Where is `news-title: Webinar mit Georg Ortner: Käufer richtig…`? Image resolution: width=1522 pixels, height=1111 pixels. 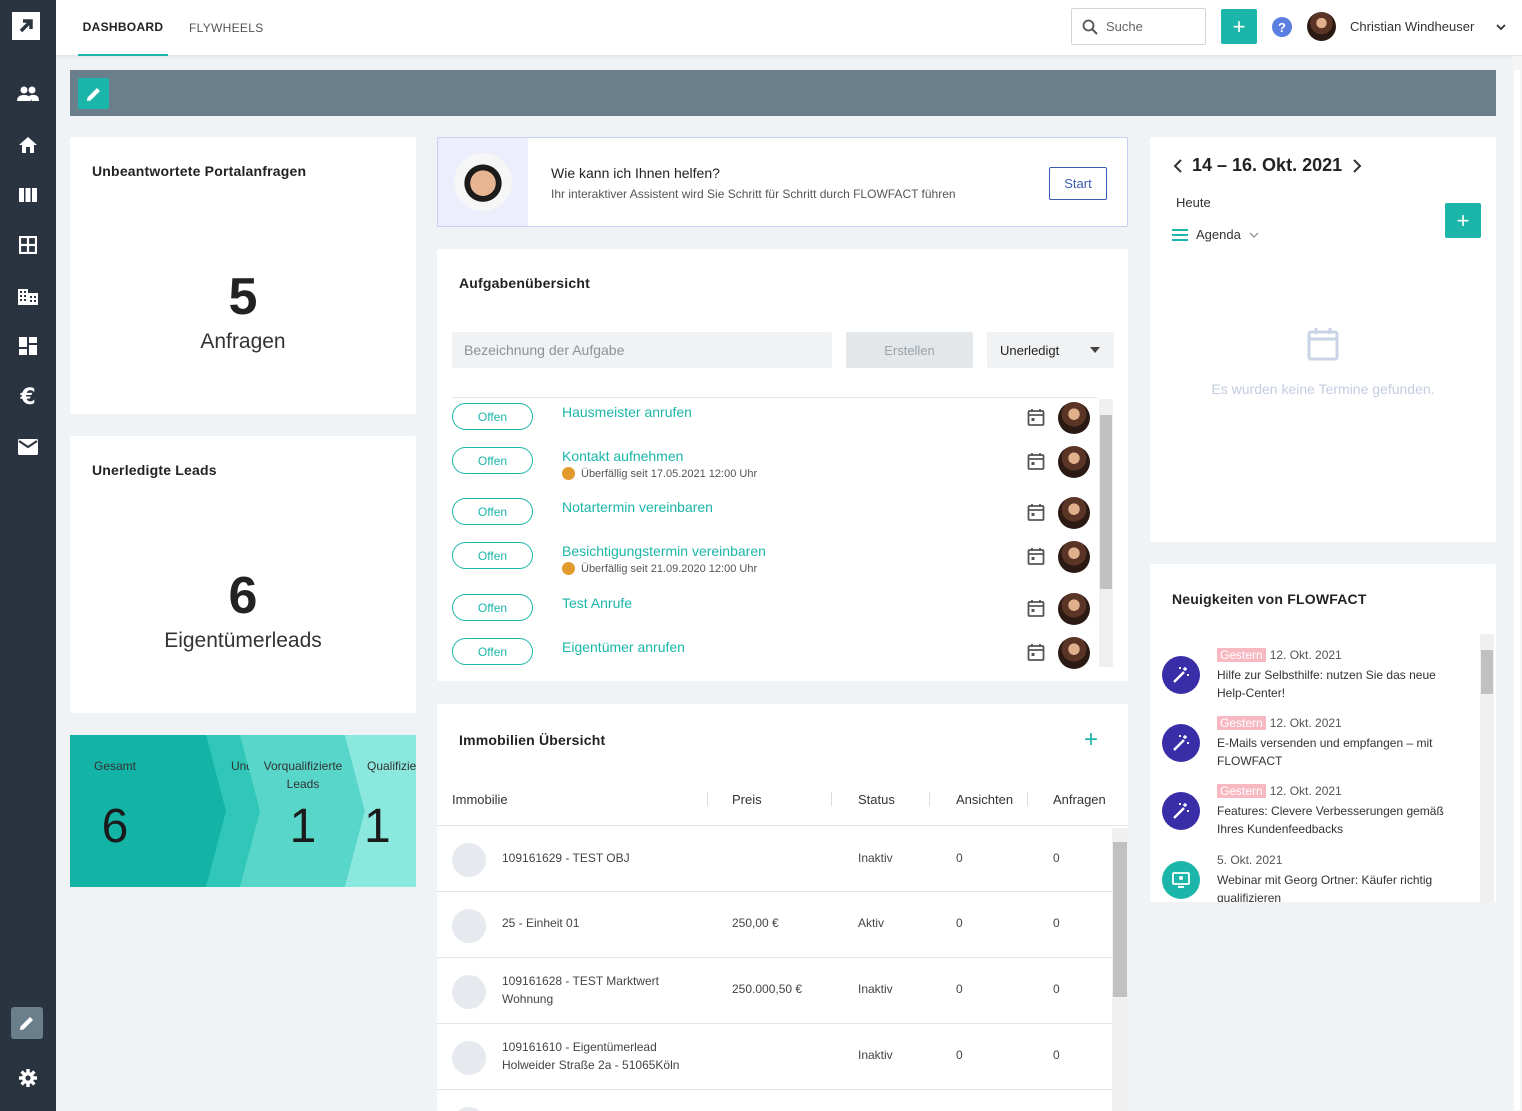 news-title: Webinar mit Georg Ortner: Käufer richtig… is located at coordinates (1342, 886).